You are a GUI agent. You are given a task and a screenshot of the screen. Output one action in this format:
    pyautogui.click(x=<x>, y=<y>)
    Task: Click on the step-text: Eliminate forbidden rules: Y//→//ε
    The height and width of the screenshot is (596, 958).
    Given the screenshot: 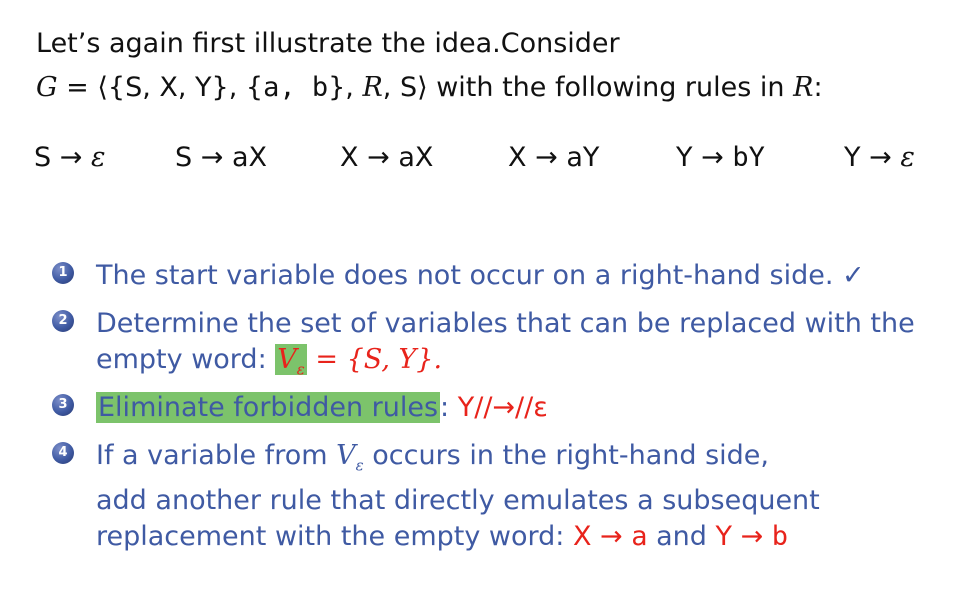 What is the action you would take?
    pyautogui.click(x=322, y=408)
    